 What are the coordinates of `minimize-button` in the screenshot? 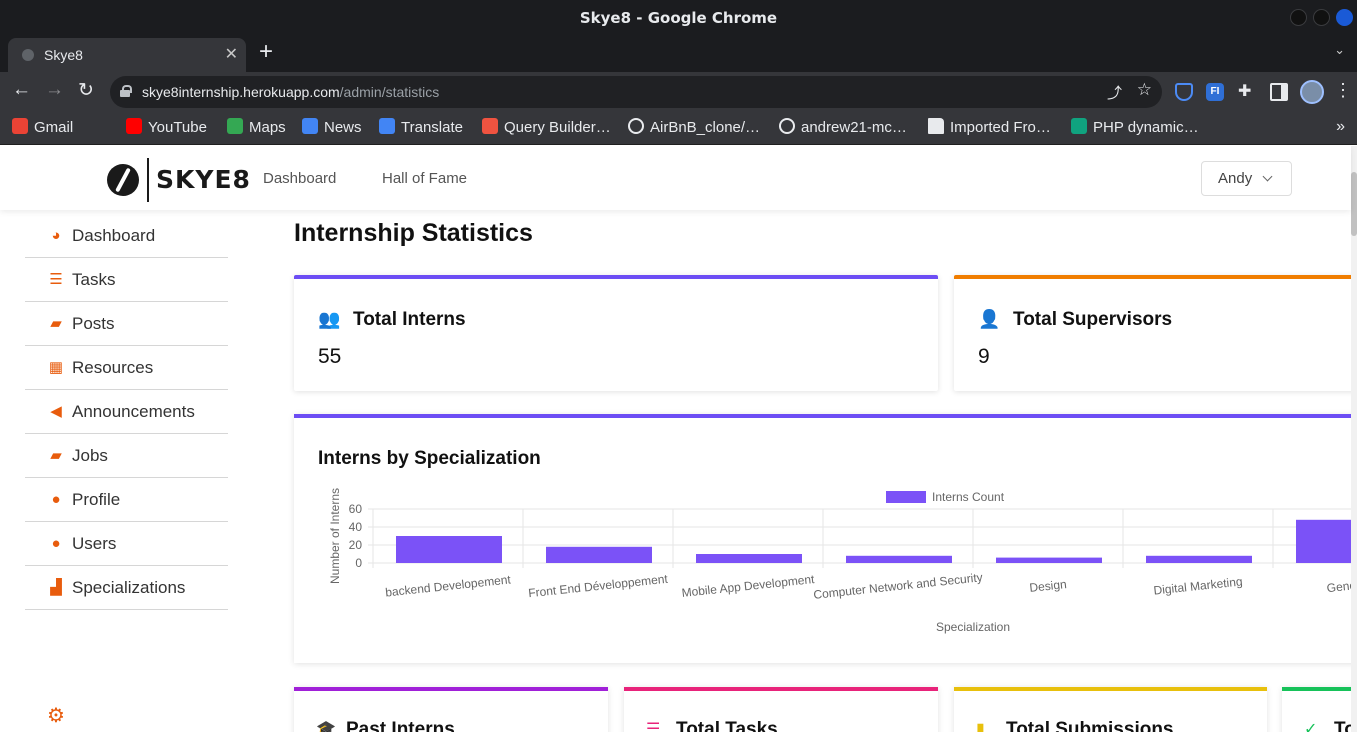 It's located at (1298, 17).